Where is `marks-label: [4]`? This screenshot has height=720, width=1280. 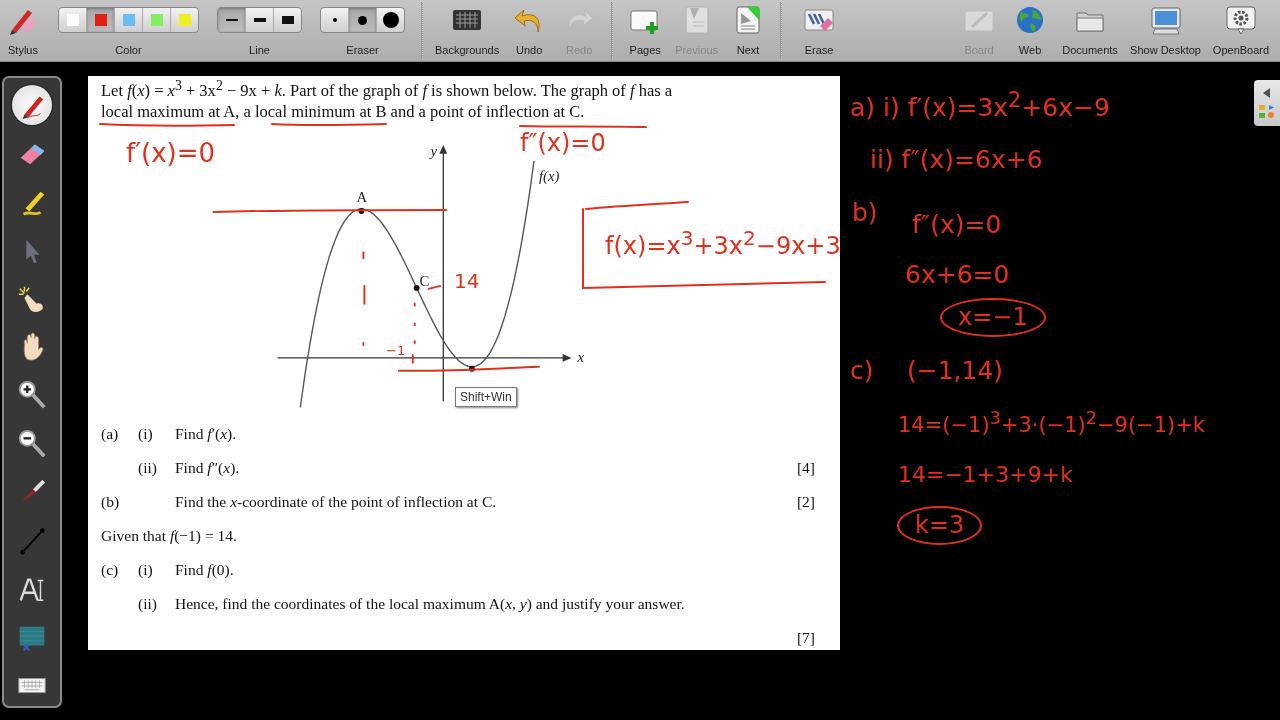 marks-label: [4] is located at coordinates (806, 468).